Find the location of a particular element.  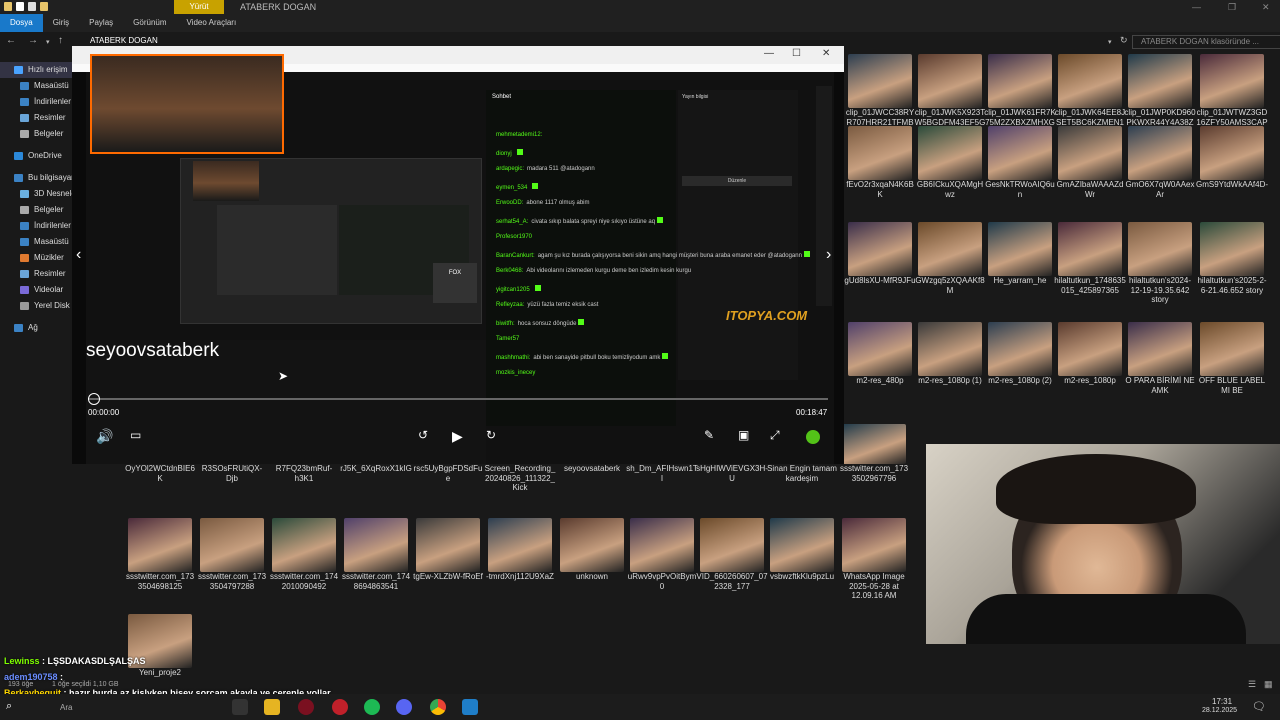

file-item: GmAZIbaWAAAZdWr is located at coordinates (1090, 162).